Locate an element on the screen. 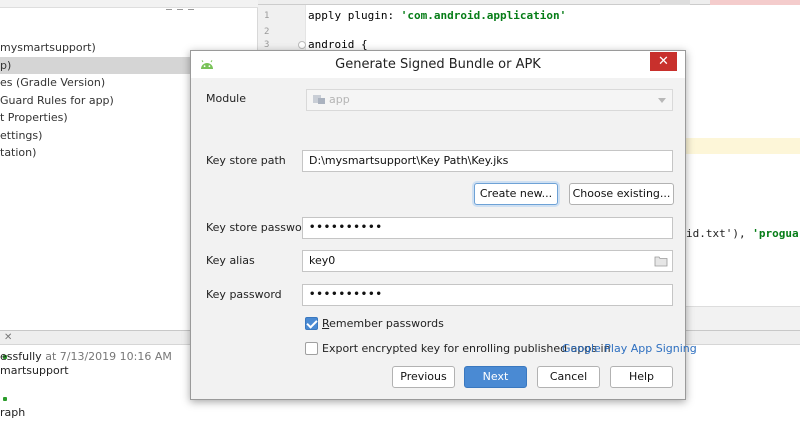 This screenshot has height=445, width=800. editor-tab-modified is located at coordinates (755, 2).